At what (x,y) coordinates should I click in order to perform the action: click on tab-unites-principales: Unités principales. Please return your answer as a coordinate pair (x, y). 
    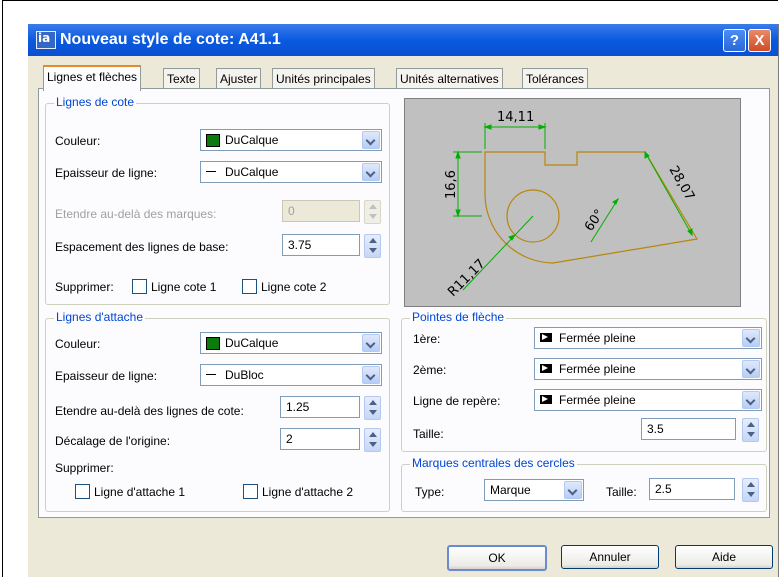
    Looking at the image, I should click on (323, 78).